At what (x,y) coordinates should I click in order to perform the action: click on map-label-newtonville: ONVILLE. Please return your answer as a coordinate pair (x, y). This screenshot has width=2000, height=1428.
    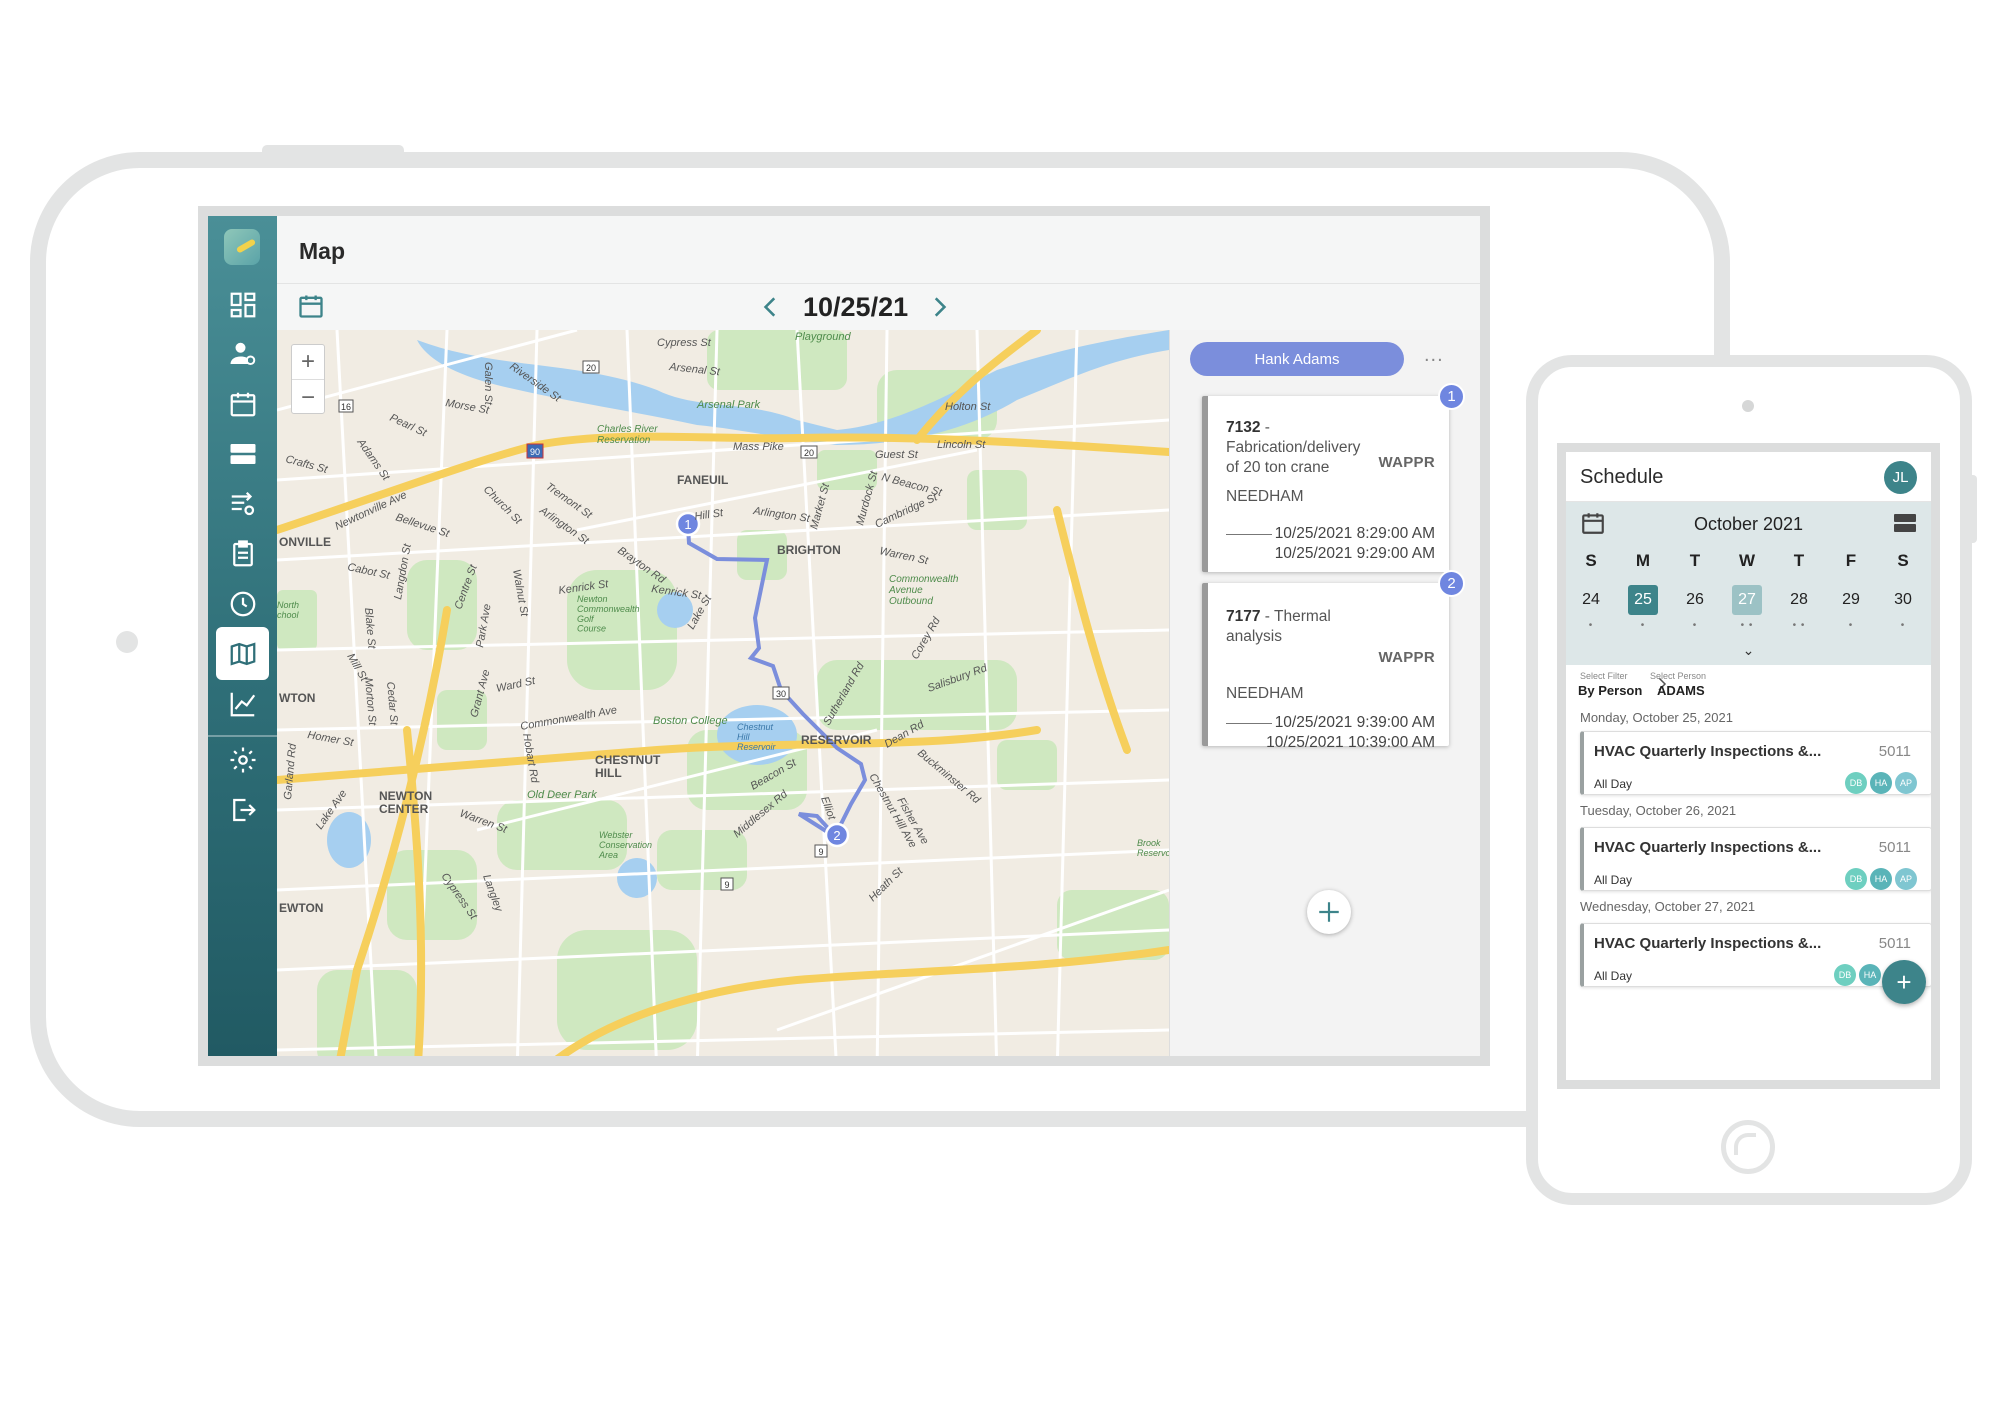
    Looking at the image, I should click on (305, 542).